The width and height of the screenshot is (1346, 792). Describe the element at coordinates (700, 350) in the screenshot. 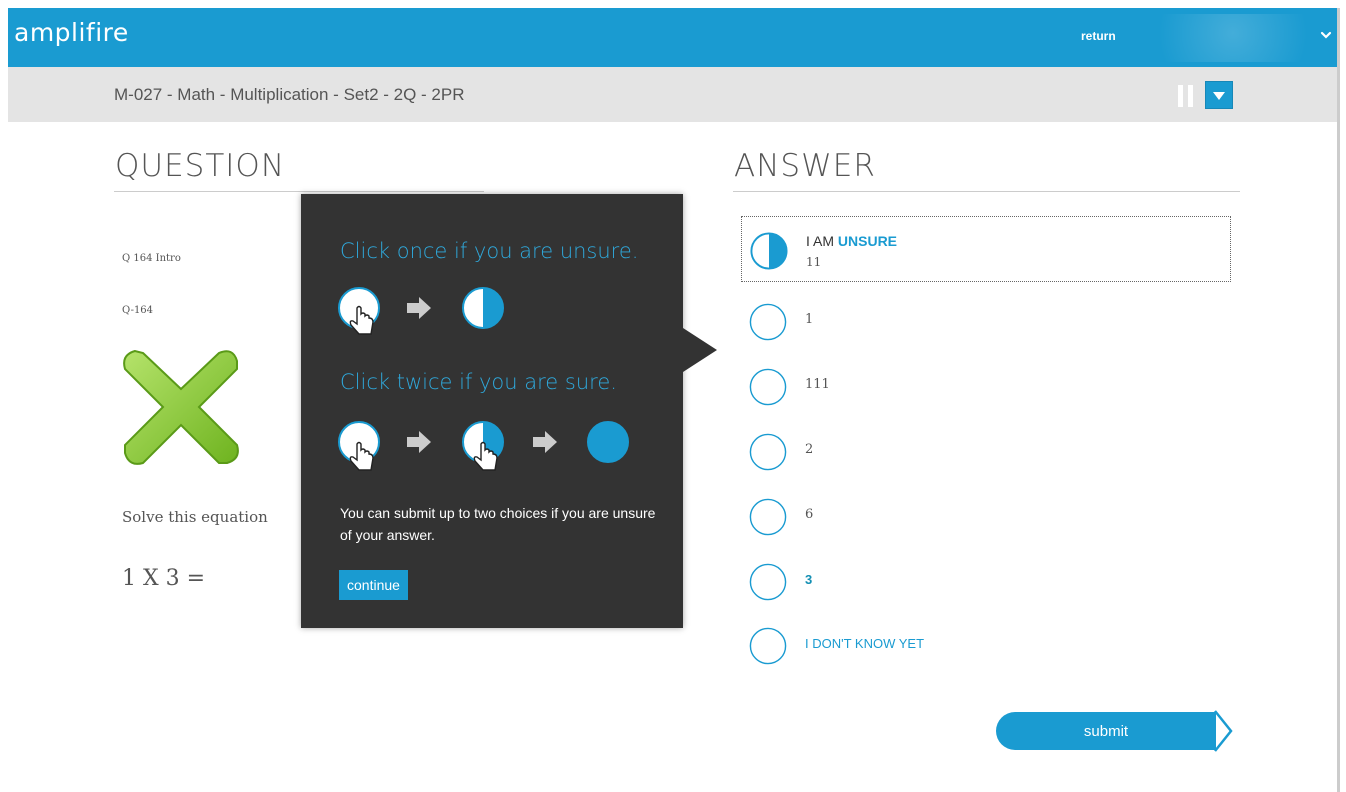

I see `tooltip-pointer` at that location.